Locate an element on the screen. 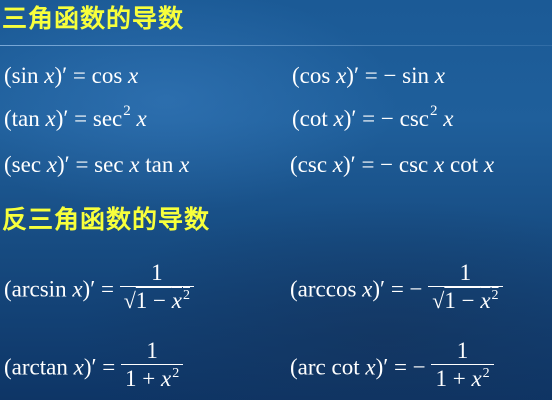 This screenshot has width=552, height=400. formula-csc-derivative: (csc x)′ = − csc x cot x is located at coordinates (392, 165).